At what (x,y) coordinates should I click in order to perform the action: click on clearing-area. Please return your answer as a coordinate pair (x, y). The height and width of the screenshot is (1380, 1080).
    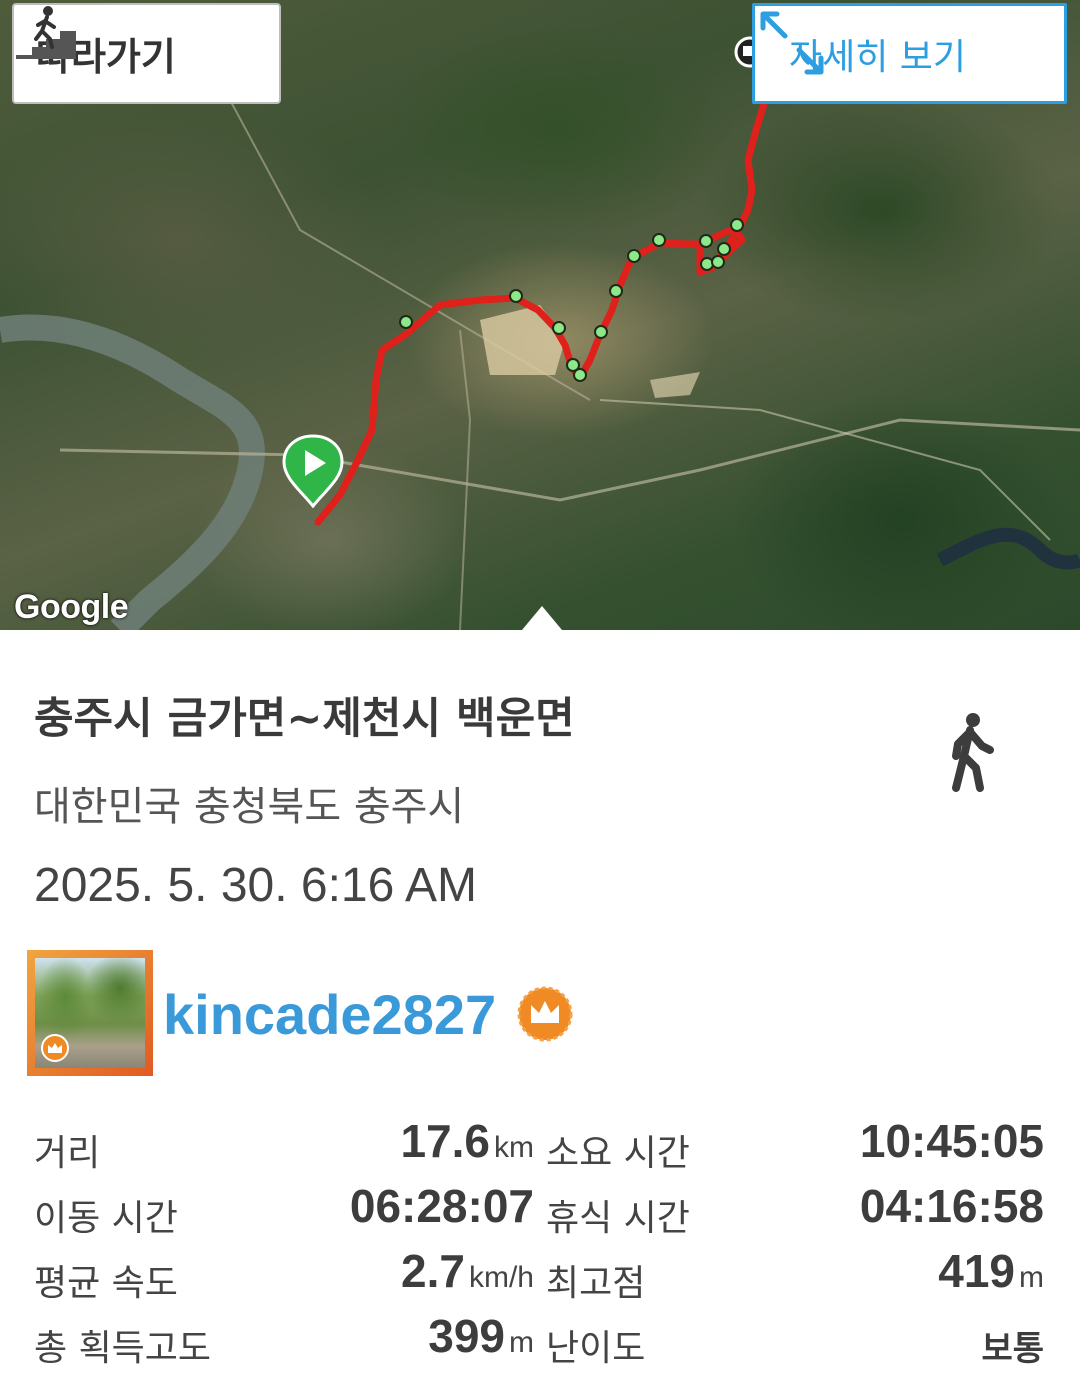
    Looking at the image, I should click on (675, 385).